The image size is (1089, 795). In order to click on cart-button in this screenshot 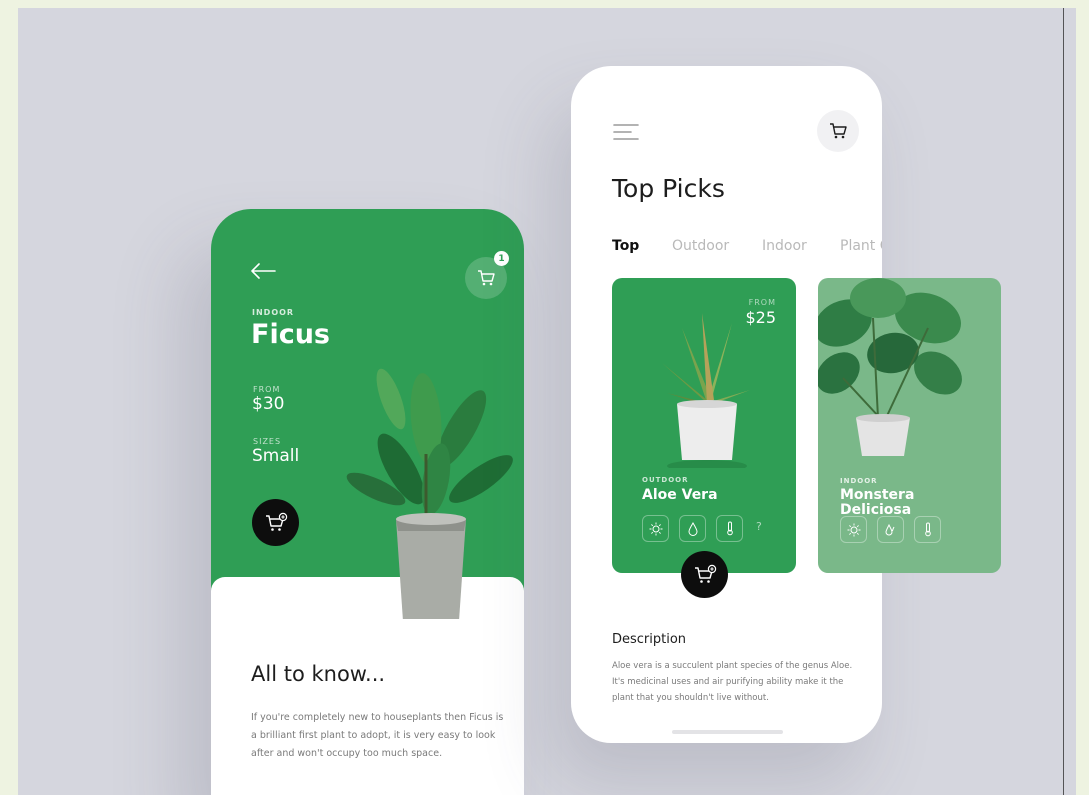, I will do `click(838, 131)`.